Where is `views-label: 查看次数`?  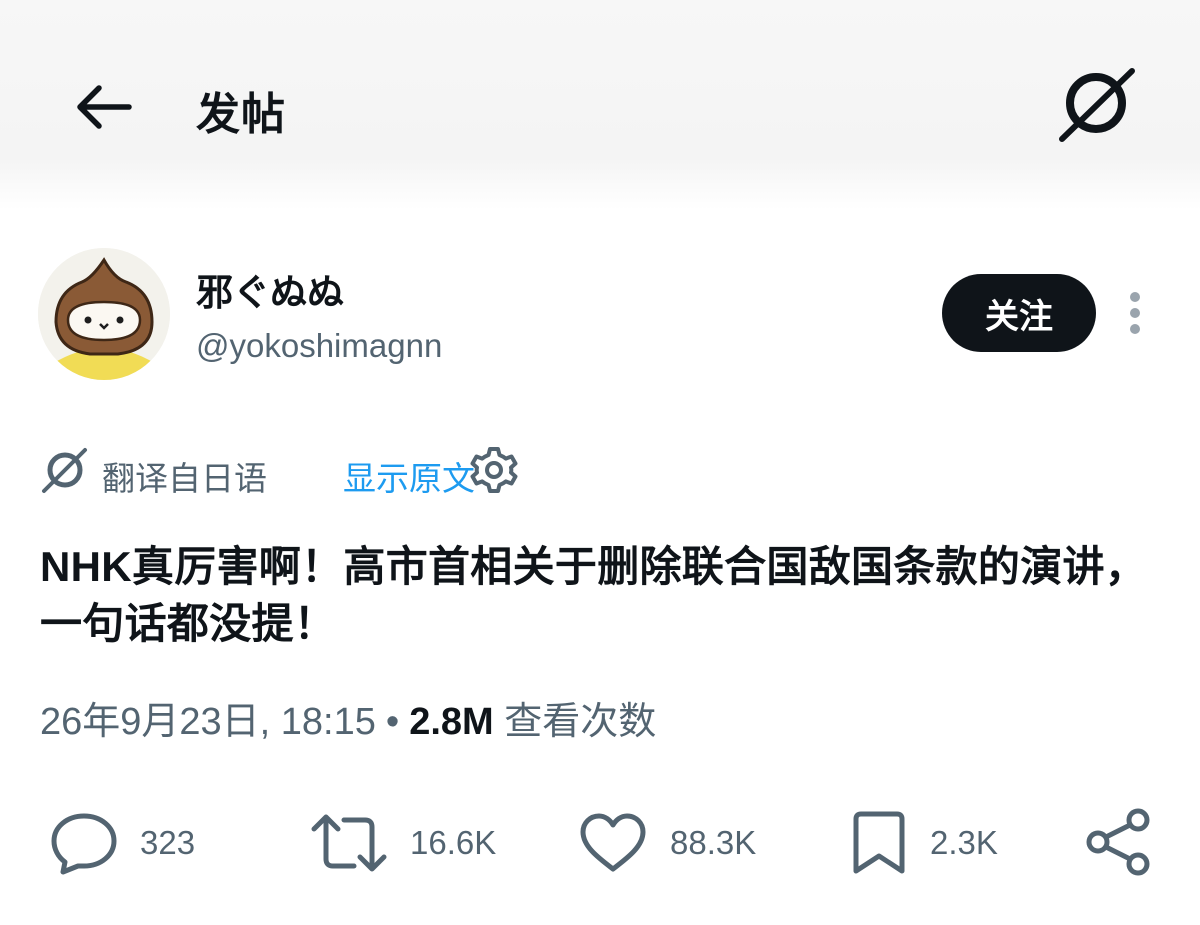 views-label: 查看次数 is located at coordinates (580, 722).